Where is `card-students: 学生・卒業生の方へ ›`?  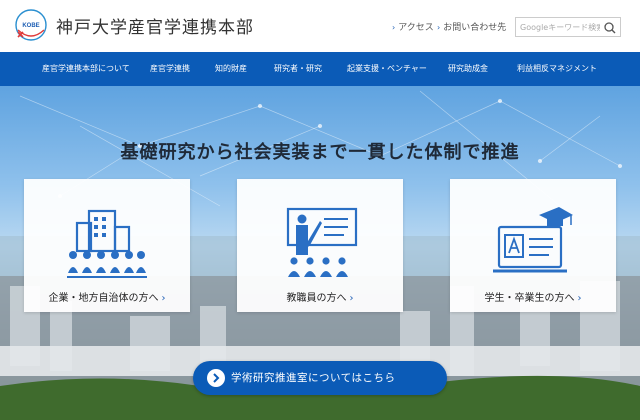
card-students: 学生・卒業生の方へ › is located at coordinates (533, 245).